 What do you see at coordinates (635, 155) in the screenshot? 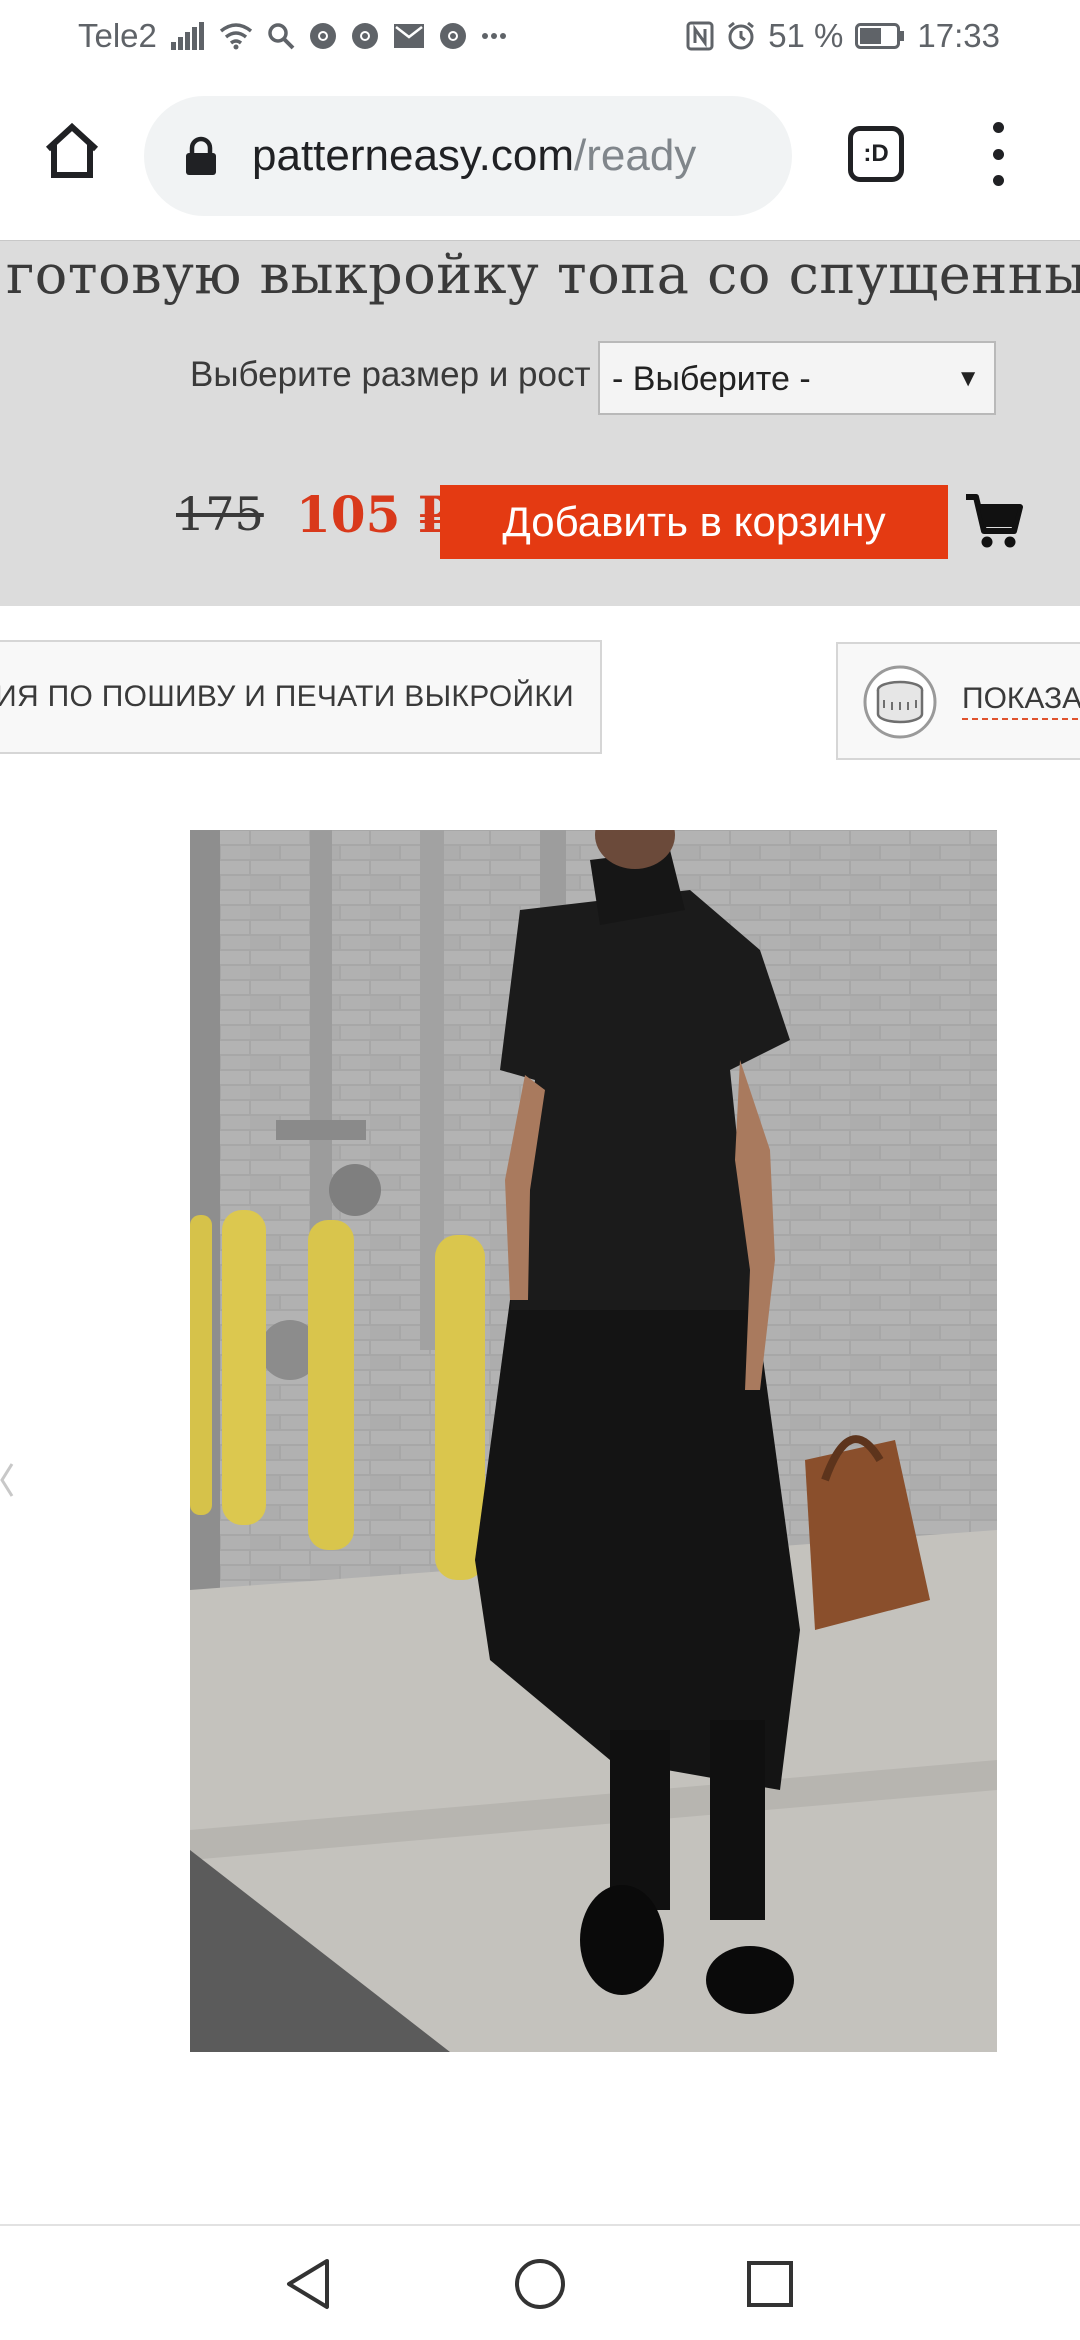
I see `url-path: /ready` at bounding box center [635, 155].